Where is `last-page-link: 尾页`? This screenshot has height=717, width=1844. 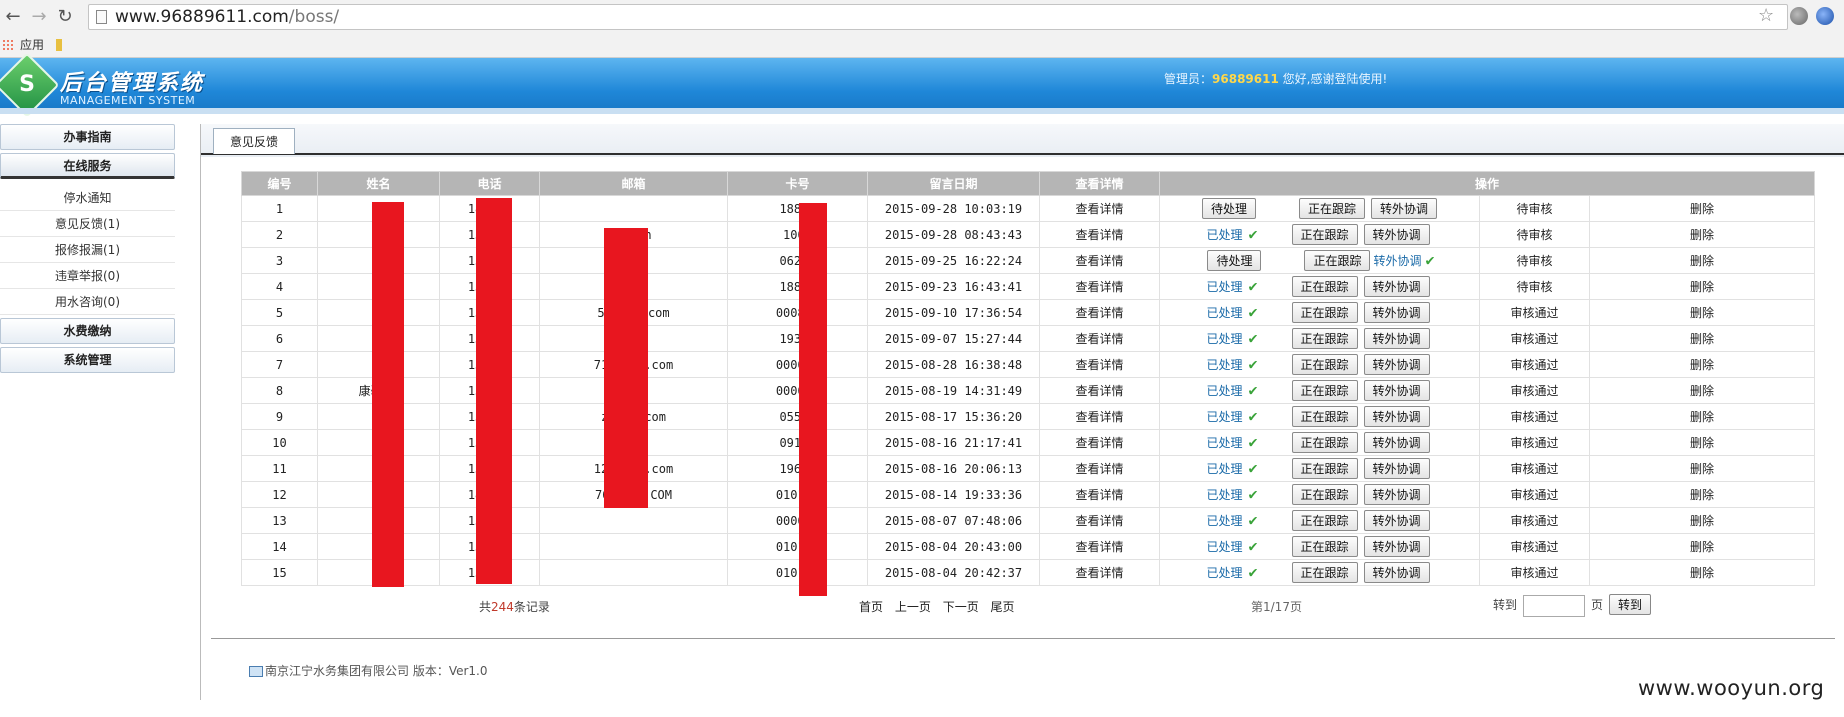 last-page-link: 尾页 is located at coordinates (1003, 607).